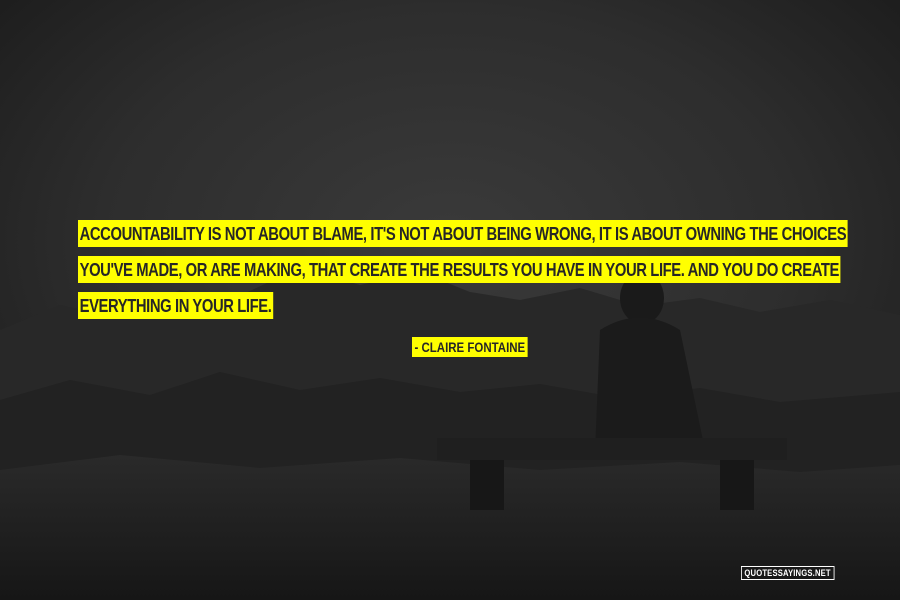  Describe the element at coordinates (176, 305) in the screenshot. I see `quote-line-text: EVERYTHING IN YOUR LIFE.` at that location.